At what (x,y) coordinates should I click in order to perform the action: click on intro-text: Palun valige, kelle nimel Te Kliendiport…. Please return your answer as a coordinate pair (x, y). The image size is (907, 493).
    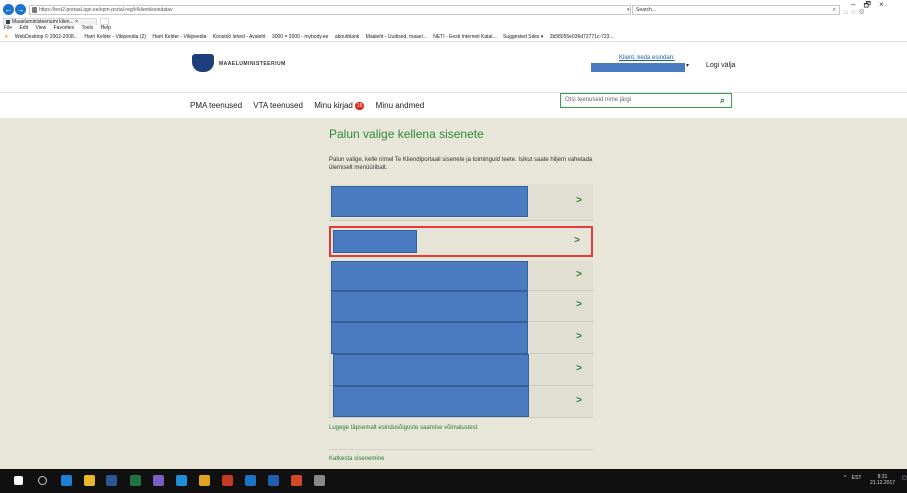
    Looking at the image, I should click on (461, 164).